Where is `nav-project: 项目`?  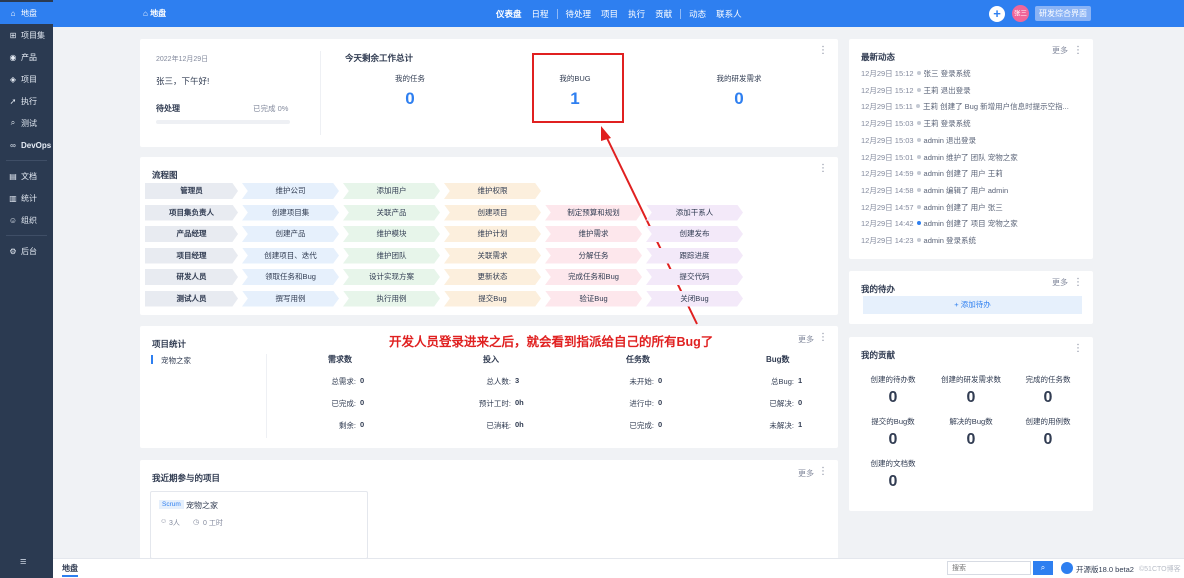
nav-project: 项目 is located at coordinates (609, 13).